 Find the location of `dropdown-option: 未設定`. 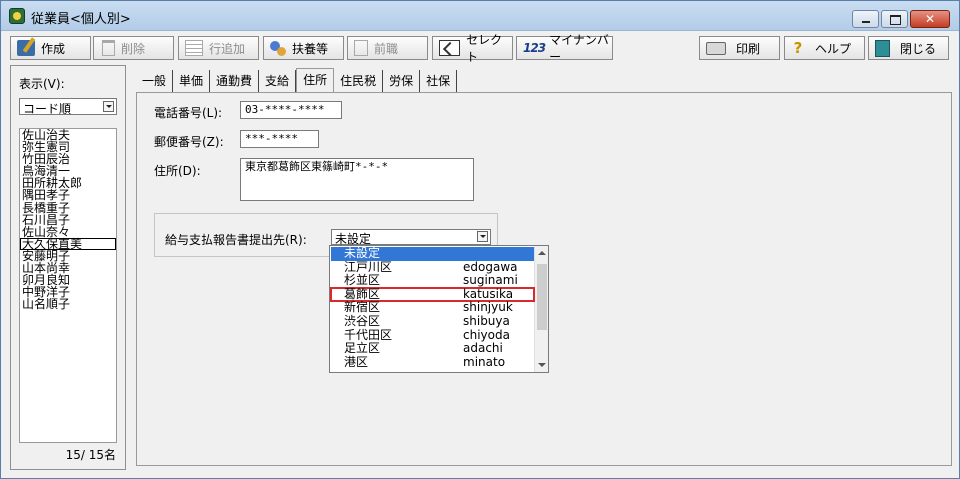

dropdown-option: 未設定 is located at coordinates (432, 253).